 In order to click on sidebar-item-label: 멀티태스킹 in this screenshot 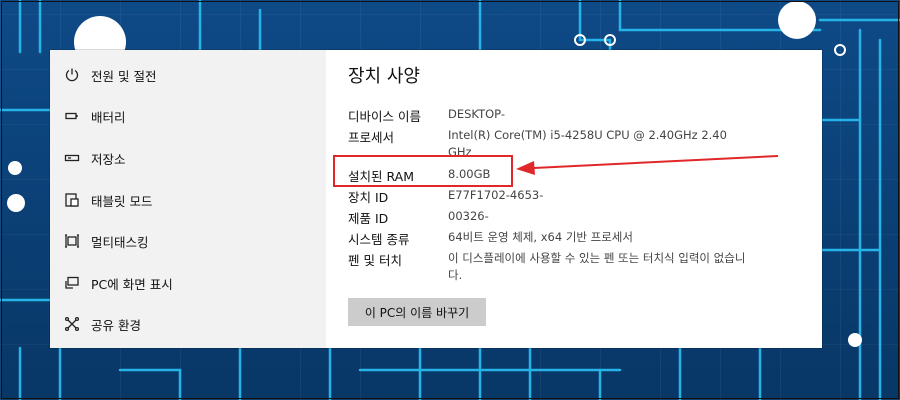, I will do `click(120, 242)`.